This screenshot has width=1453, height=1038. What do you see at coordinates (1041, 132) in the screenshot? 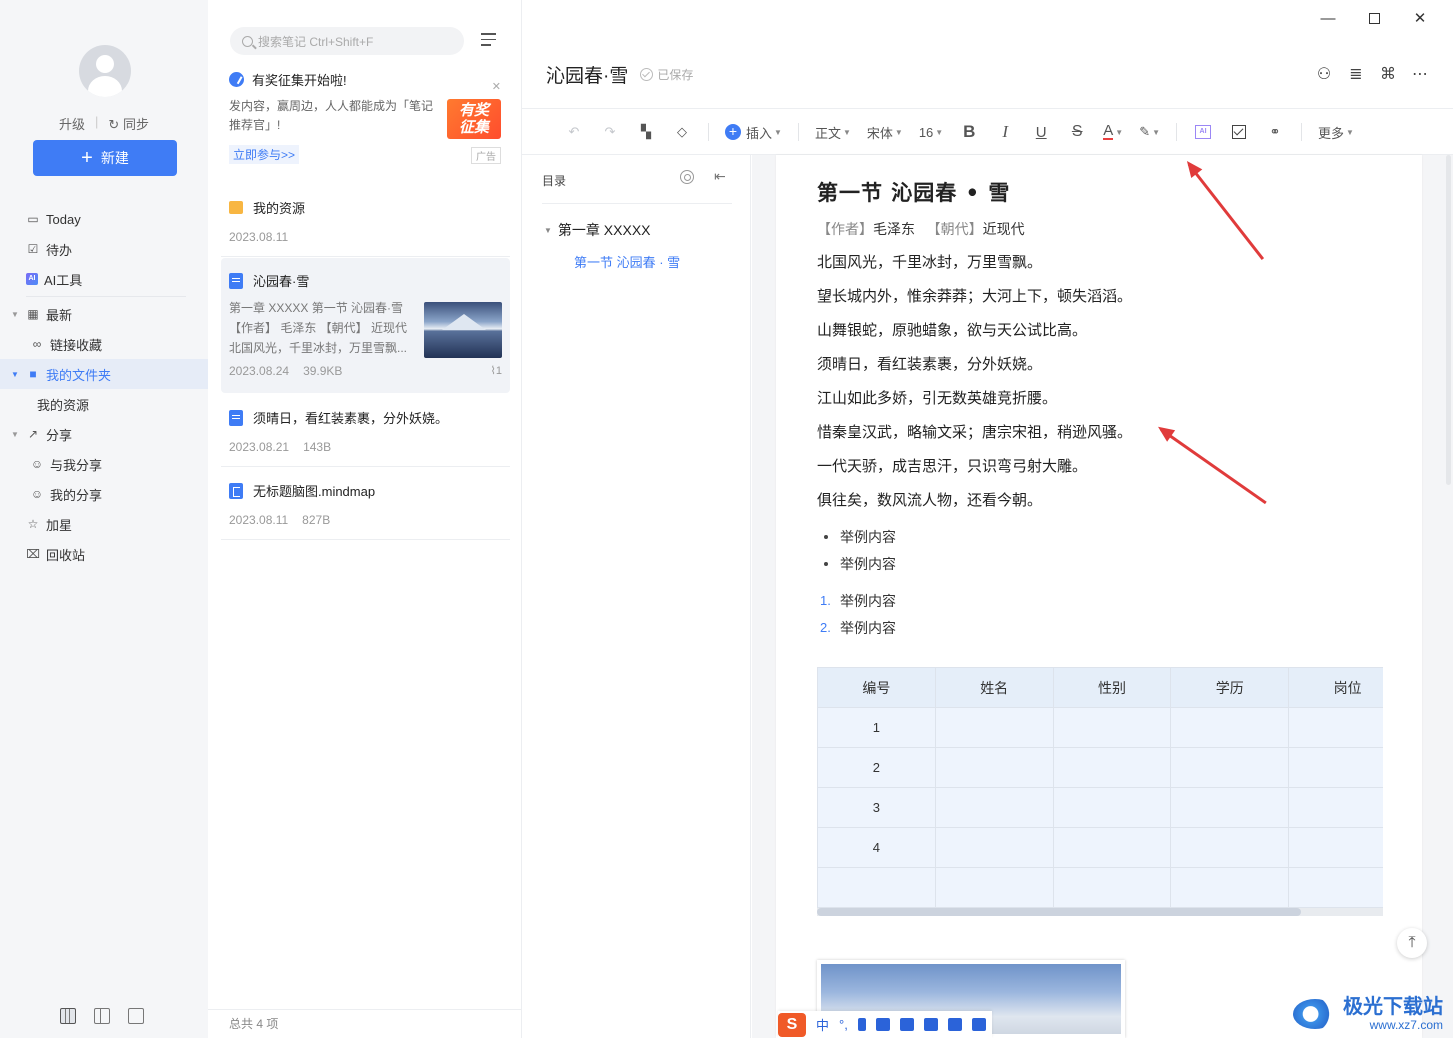
I see `underline-button: U` at bounding box center [1041, 132].